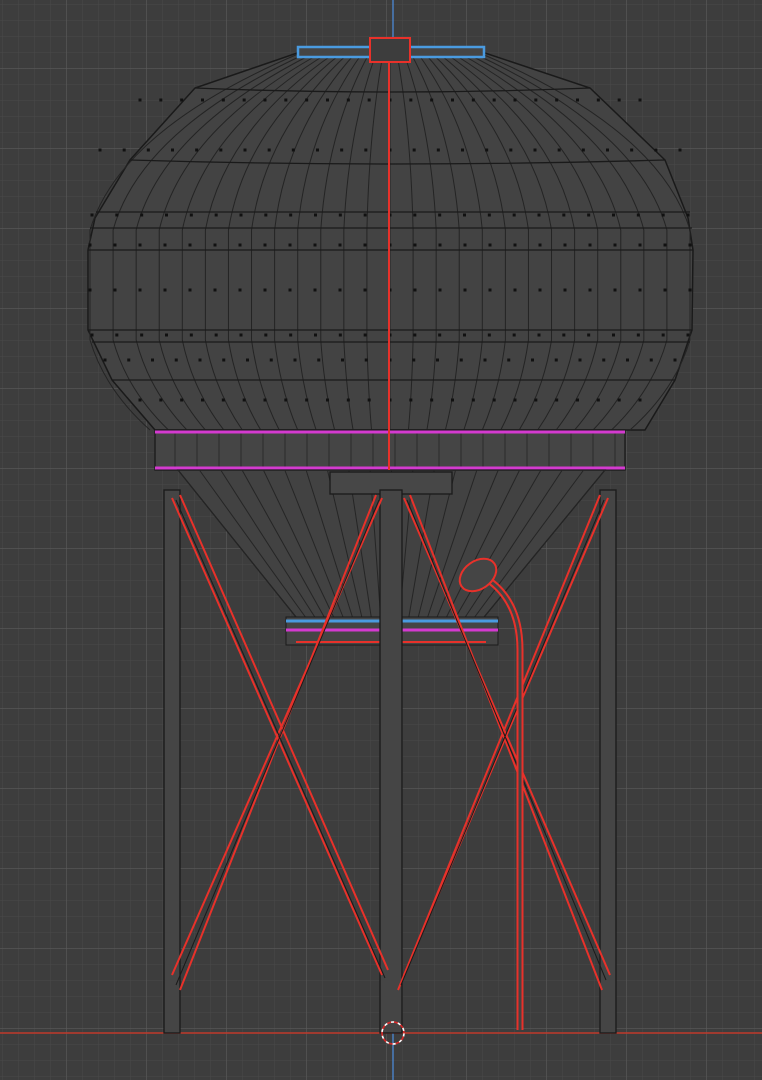 The width and height of the screenshot is (762, 1080). What do you see at coordinates (608, 761) in the screenshot?
I see `leg-right` at bounding box center [608, 761].